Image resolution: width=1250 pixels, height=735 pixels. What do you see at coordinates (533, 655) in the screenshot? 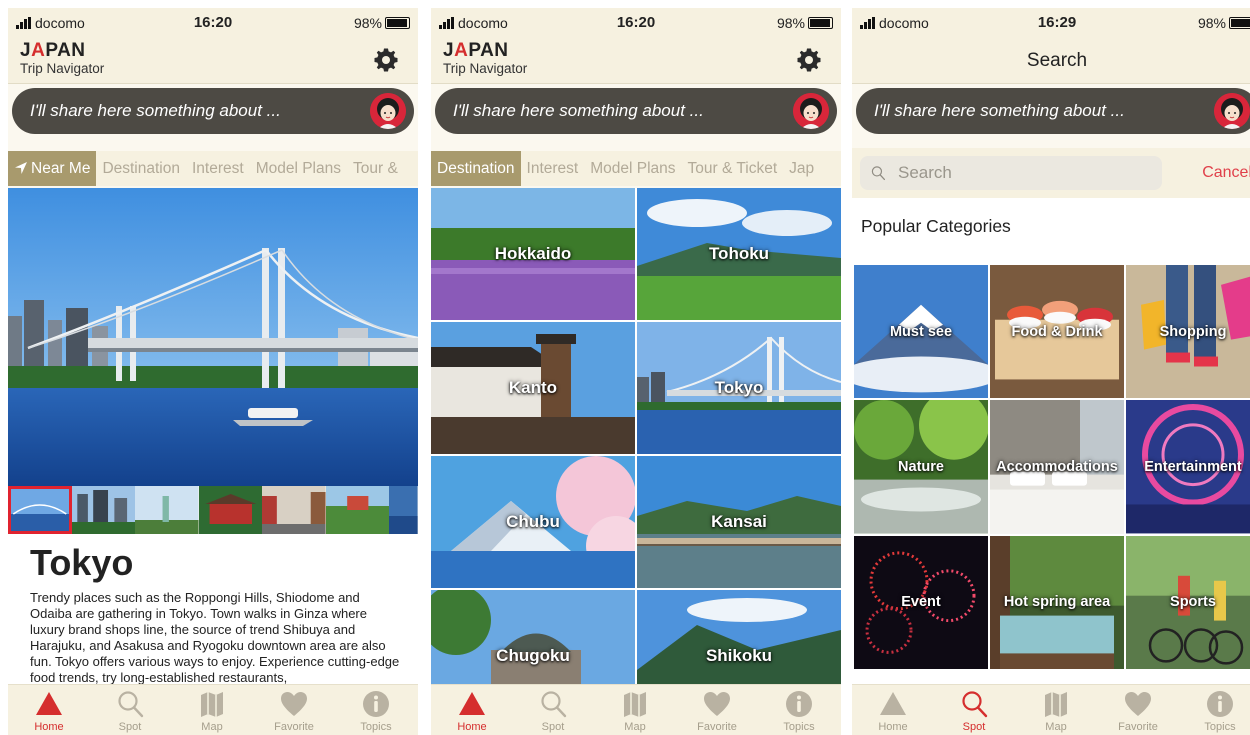
I see `region-label: Chugoku` at bounding box center [533, 655].